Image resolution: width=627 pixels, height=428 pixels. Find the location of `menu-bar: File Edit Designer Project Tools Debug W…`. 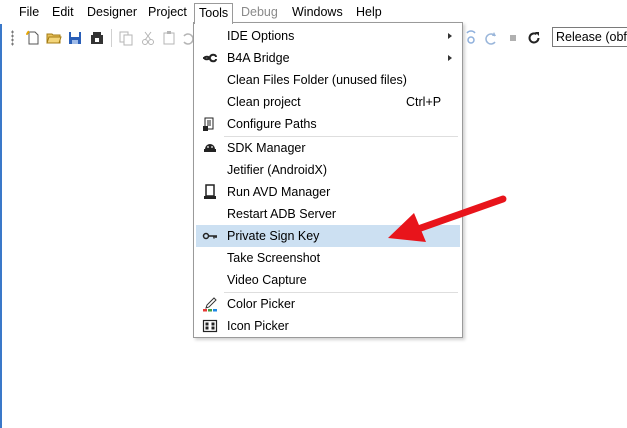

menu-bar: File Edit Designer Project Tools Debug W… is located at coordinates (313, 12).